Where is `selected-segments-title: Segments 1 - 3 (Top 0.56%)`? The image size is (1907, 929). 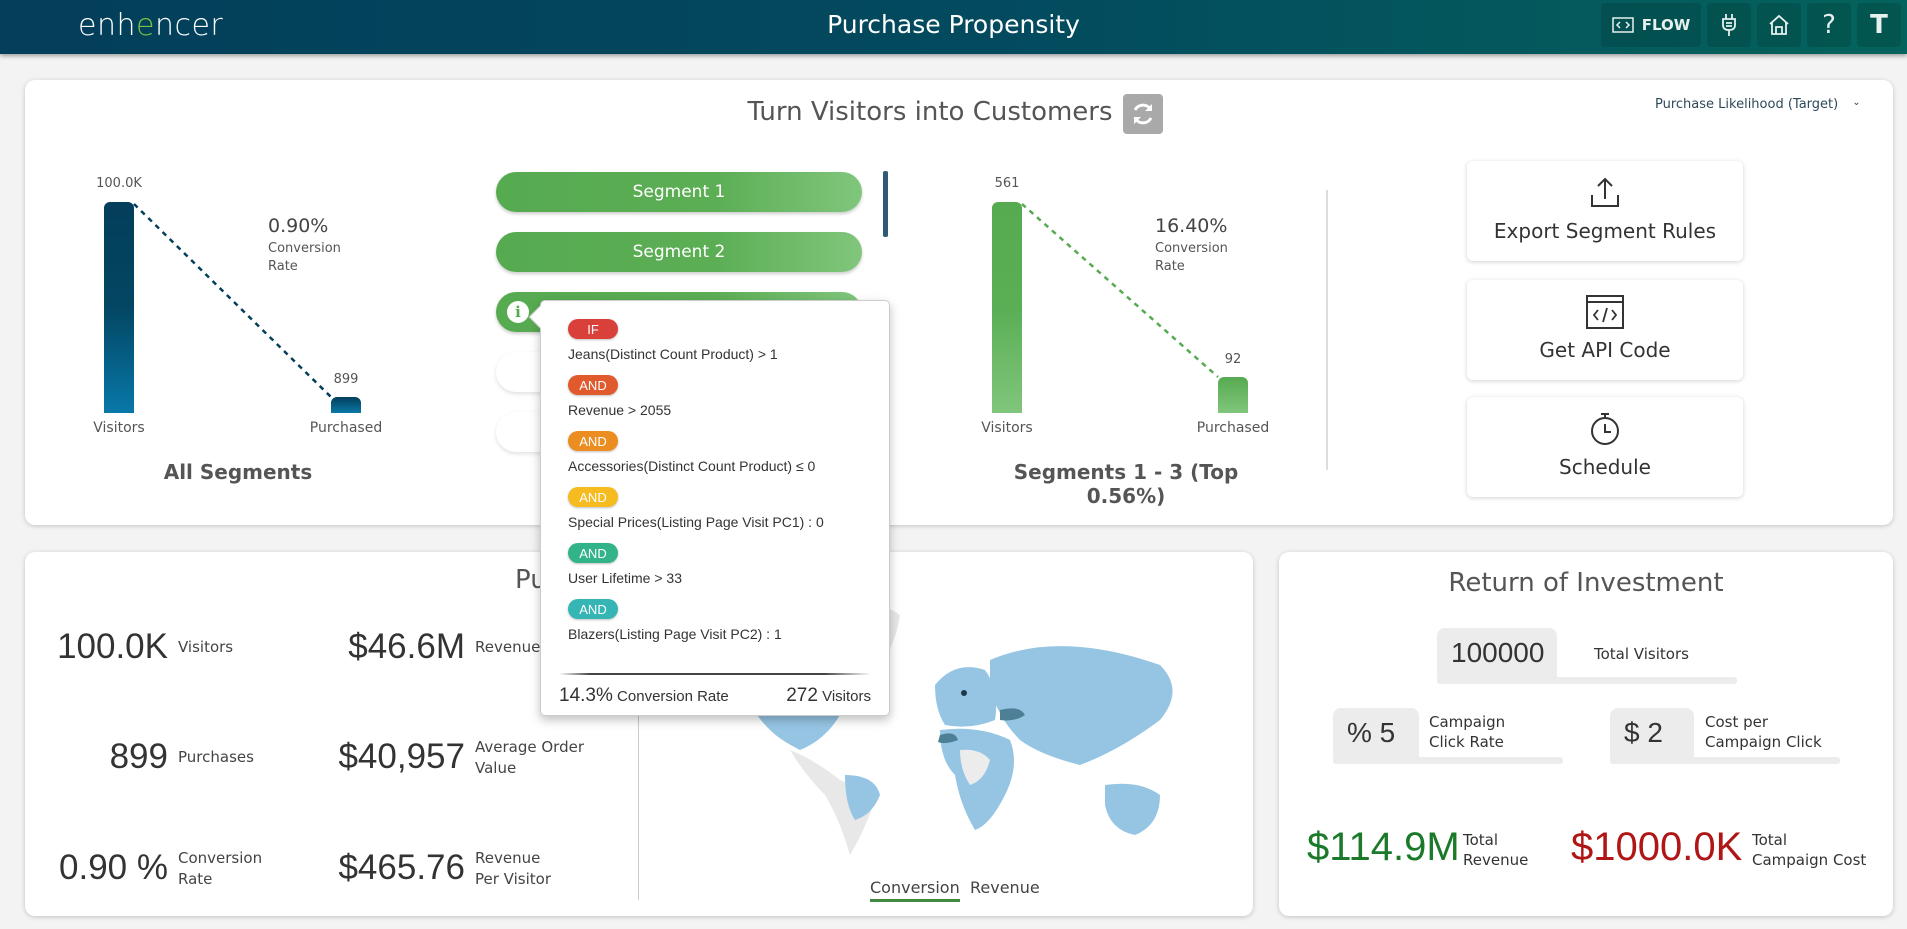 selected-segments-title: Segments 1 - 3 (Top 0.56%) is located at coordinates (1126, 484).